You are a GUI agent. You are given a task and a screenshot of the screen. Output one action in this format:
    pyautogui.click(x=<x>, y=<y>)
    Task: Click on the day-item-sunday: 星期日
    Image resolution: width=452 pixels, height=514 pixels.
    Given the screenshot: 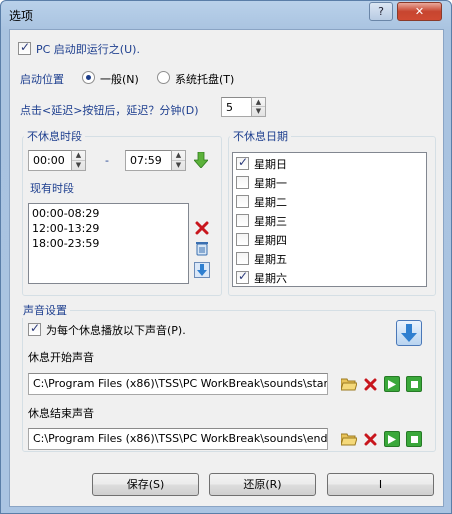 What is the action you would take?
    pyautogui.click(x=329, y=163)
    